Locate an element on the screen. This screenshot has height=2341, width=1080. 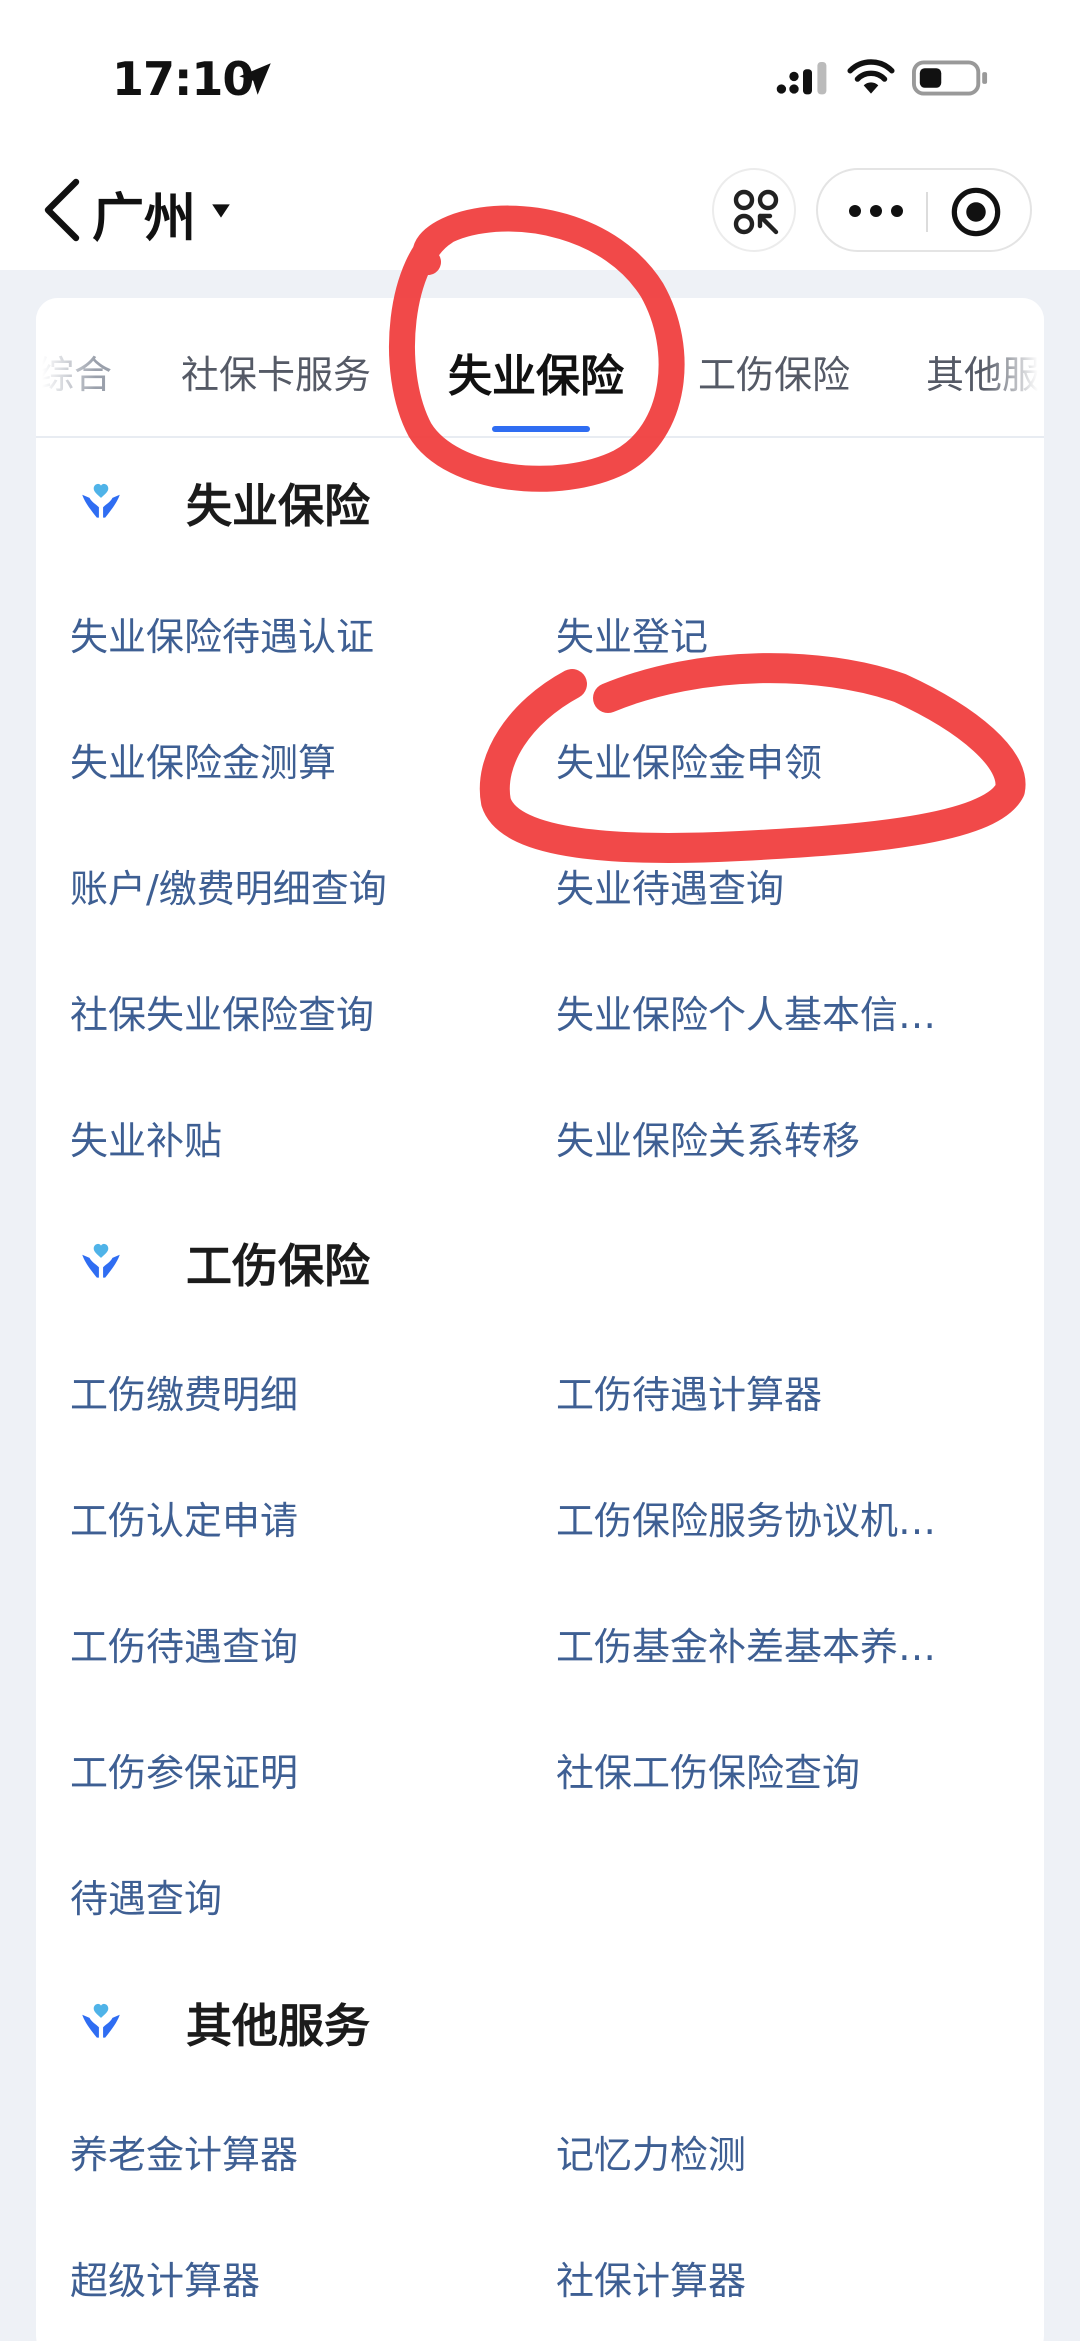
service-link: 失业待遇查询 is located at coordinates (670, 885).